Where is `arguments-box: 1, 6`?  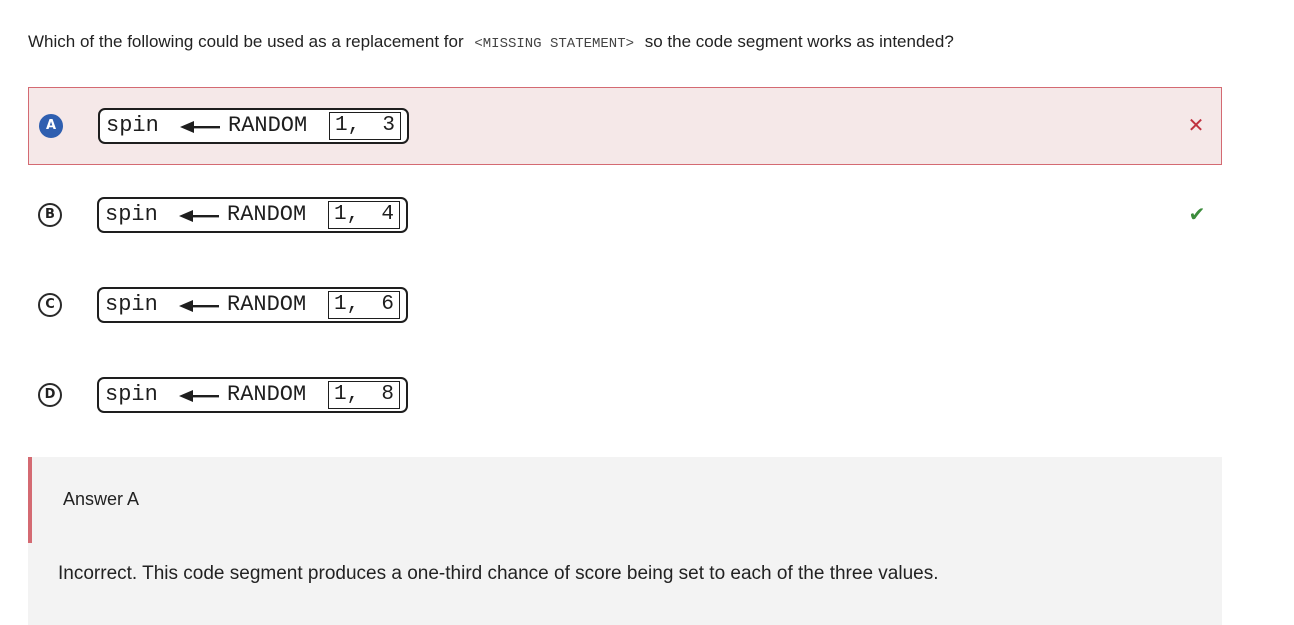
arguments-box: 1, 6 is located at coordinates (364, 305).